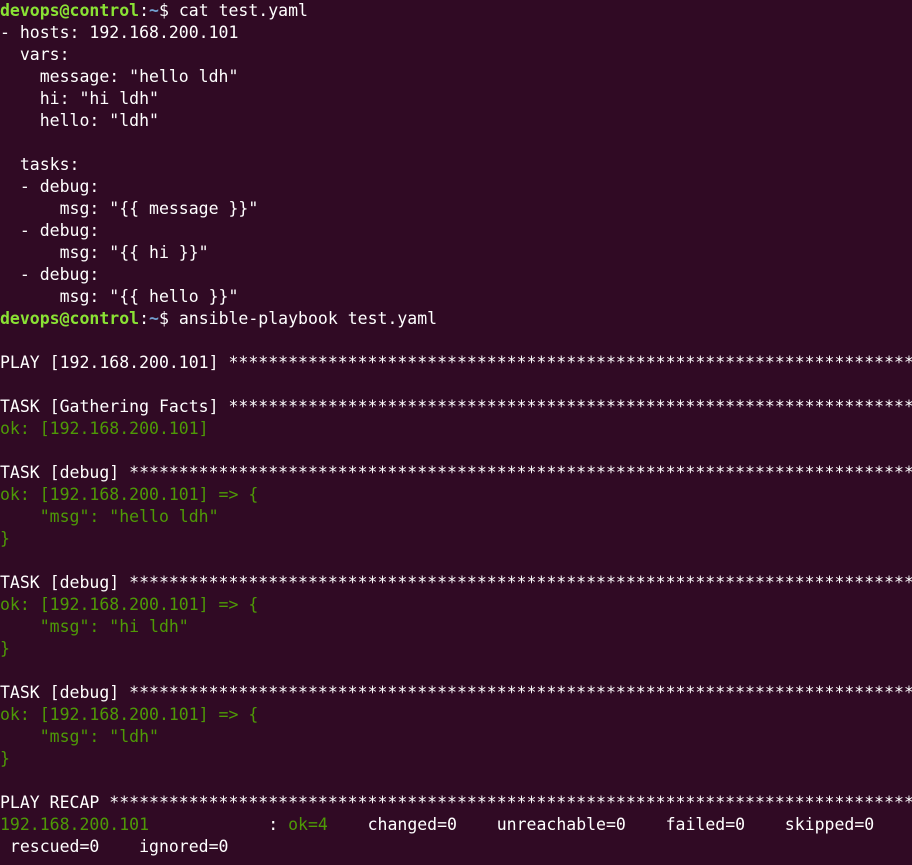  I want to click on command-text: ansible-playbook test.yaml, so click(308, 318).